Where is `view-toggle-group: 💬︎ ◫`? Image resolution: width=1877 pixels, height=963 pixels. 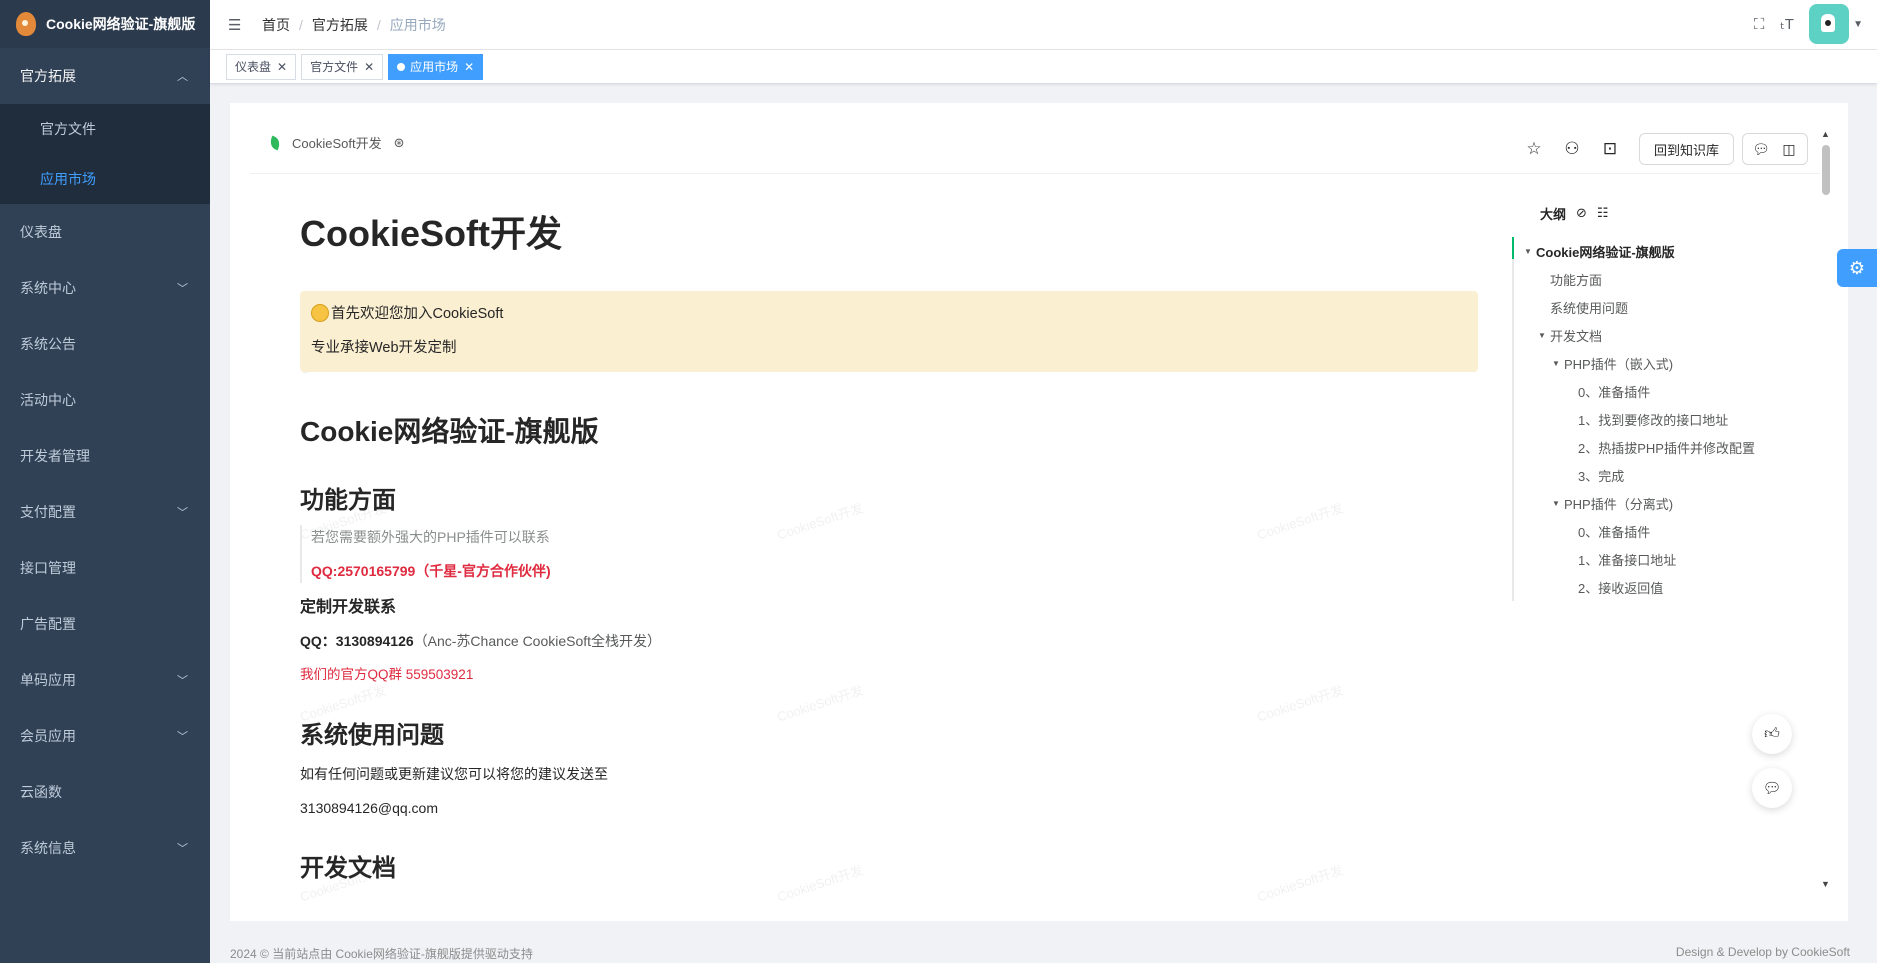
view-toggle-group: 💬︎ ◫ is located at coordinates (1775, 149).